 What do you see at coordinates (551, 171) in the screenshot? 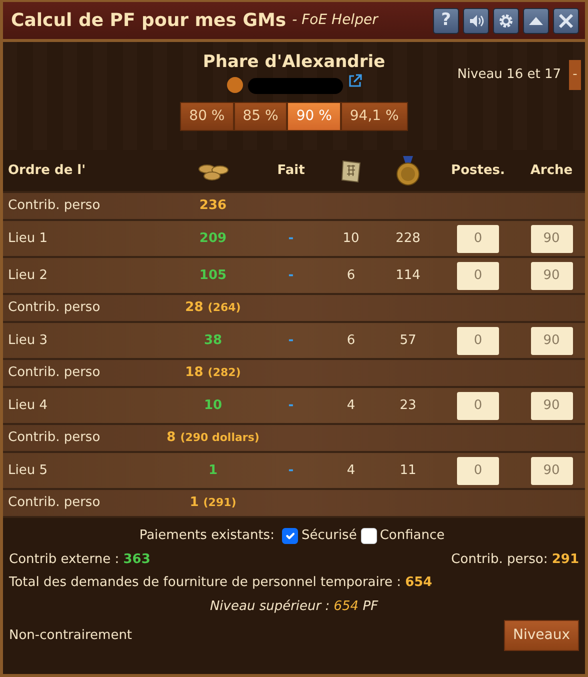
I see `column-header: Arche` at bounding box center [551, 171].